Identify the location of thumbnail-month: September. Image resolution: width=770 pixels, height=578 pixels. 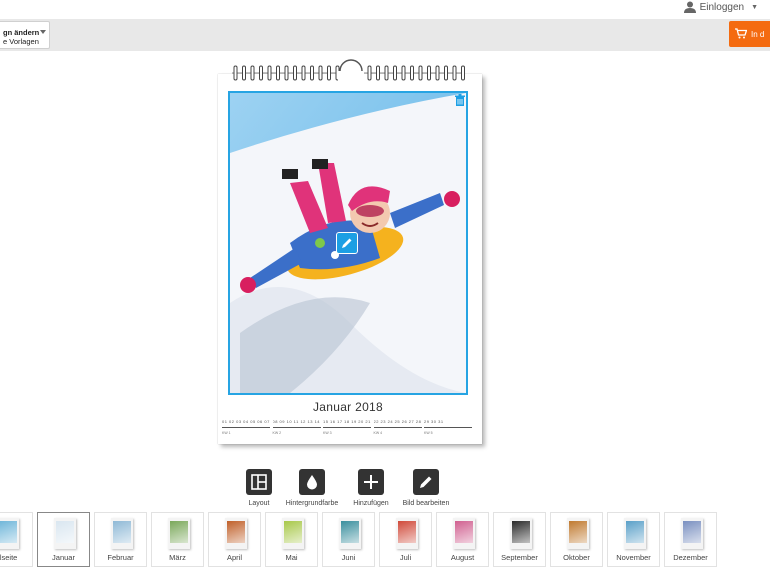
(519, 539).